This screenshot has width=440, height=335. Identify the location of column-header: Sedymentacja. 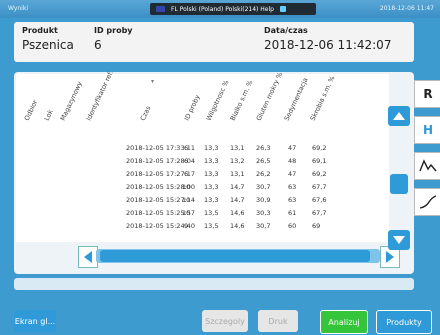
(296, 99).